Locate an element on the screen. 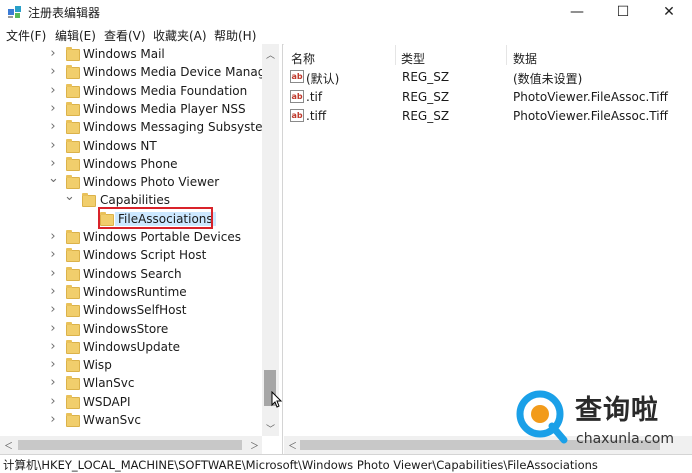 This screenshot has height=473, width=692. tree-item-label: Windows Messaging Subsystem is located at coordinates (179, 127).